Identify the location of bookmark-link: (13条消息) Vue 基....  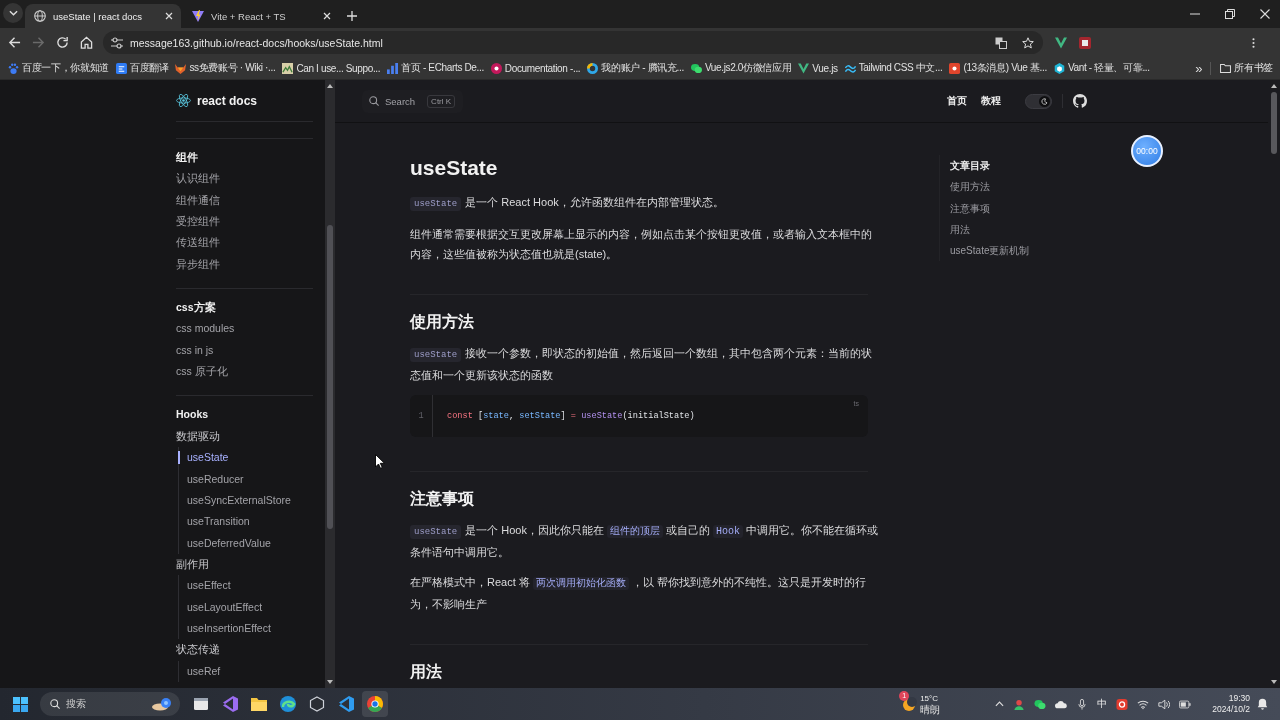
(998, 68).